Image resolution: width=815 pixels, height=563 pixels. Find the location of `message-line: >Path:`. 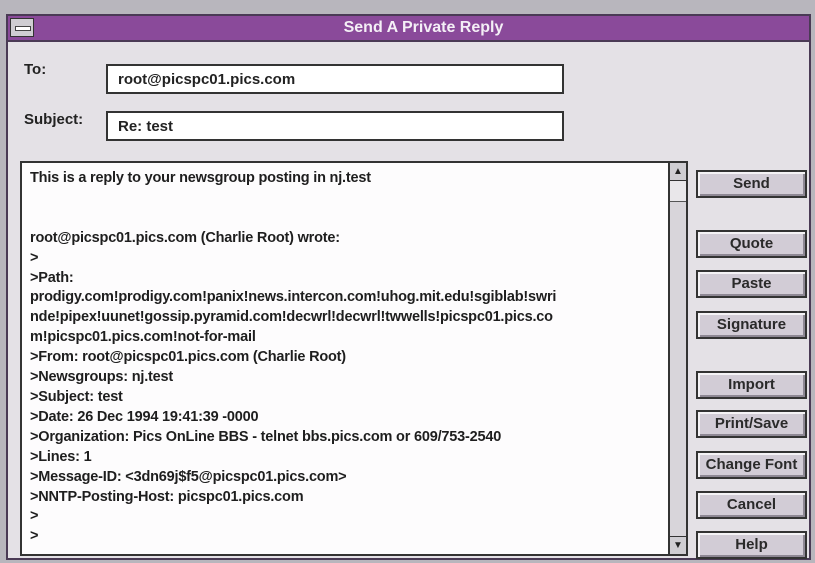

message-line: >Path: is located at coordinates (52, 277).